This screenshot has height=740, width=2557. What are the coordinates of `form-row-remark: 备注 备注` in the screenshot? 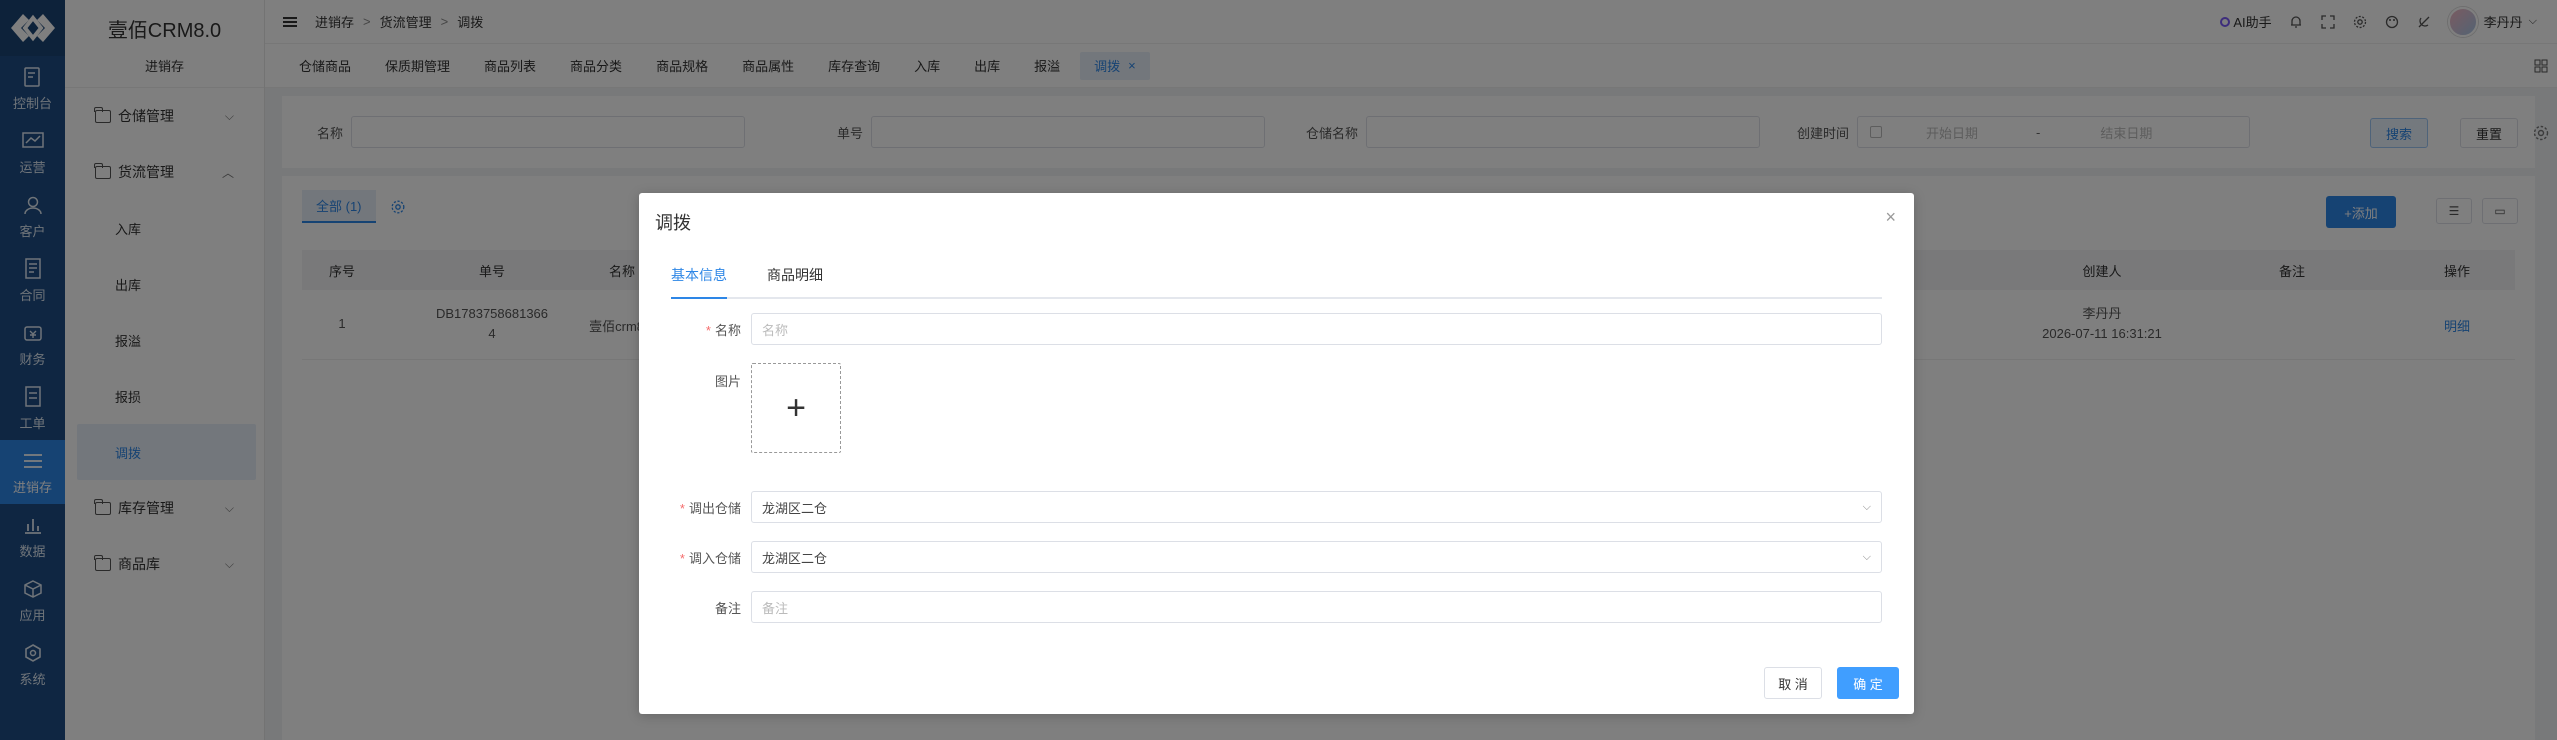 It's located at (1260, 607).